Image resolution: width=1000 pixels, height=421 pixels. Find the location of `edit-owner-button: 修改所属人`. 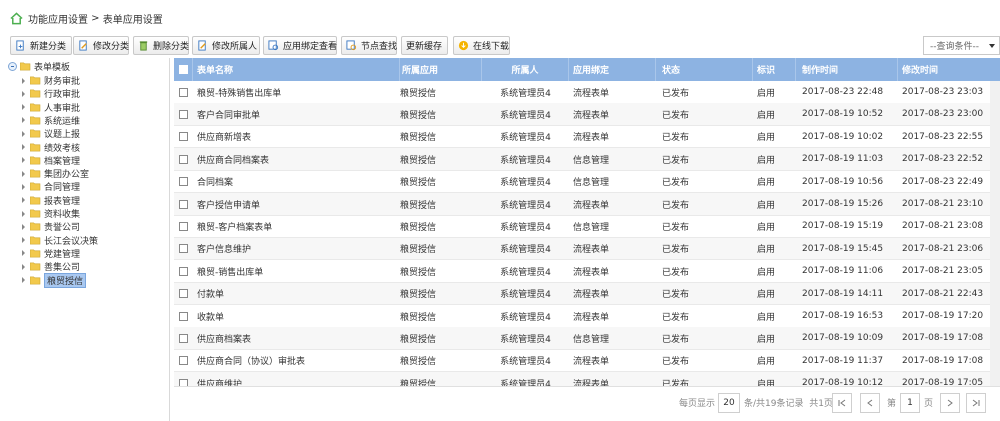

edit-owner-button: 修改所属人 is located at coordinates (226, 45).